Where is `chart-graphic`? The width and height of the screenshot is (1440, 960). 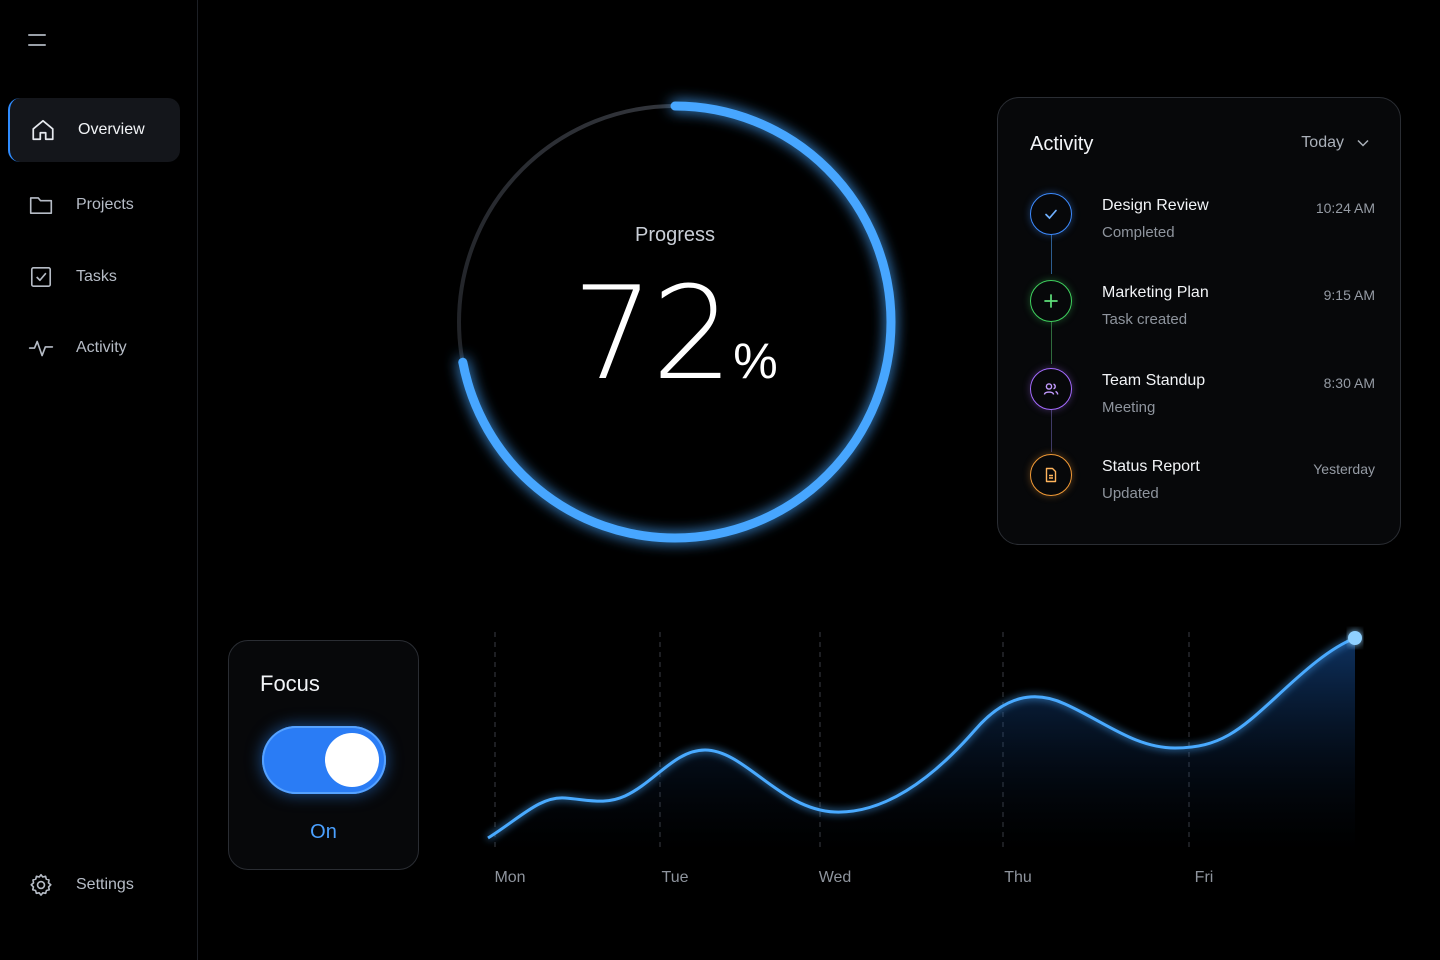 chart-graphic is located at coordinates (924, 741).